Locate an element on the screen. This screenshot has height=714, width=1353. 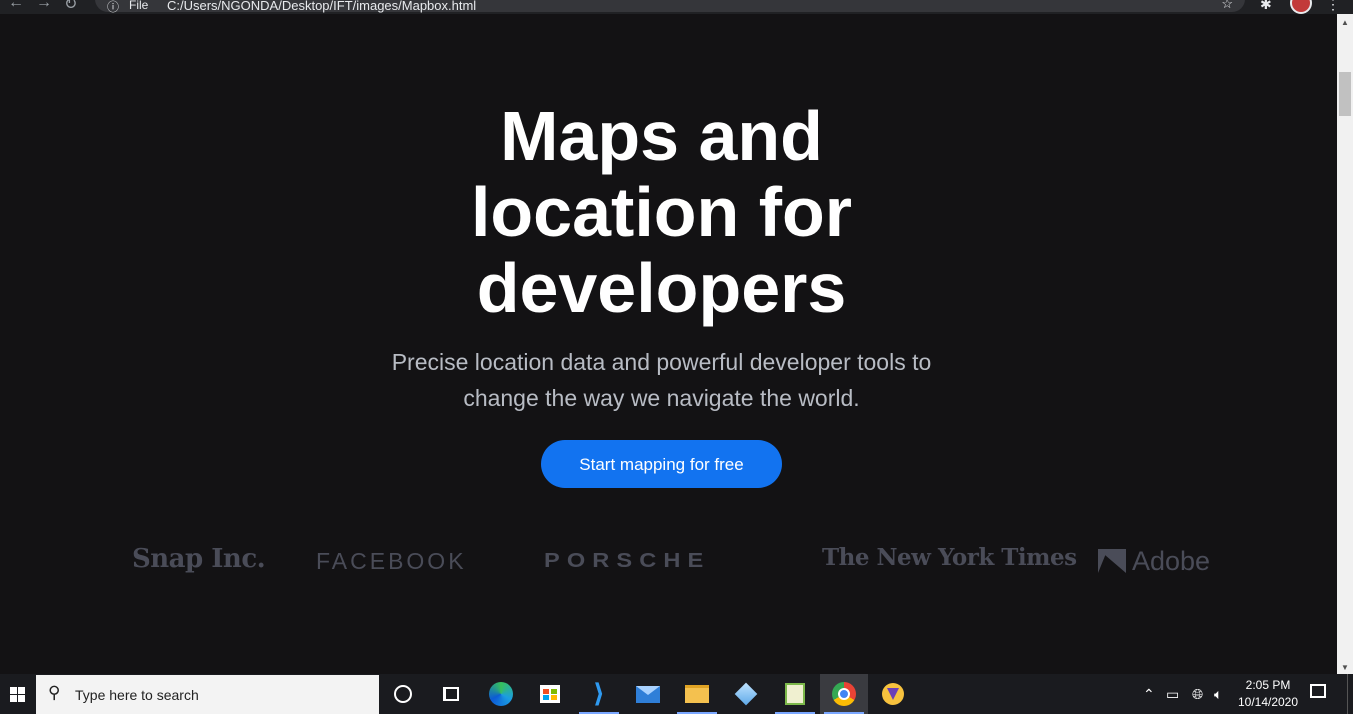
store-app is located at coordinates (550, 694).